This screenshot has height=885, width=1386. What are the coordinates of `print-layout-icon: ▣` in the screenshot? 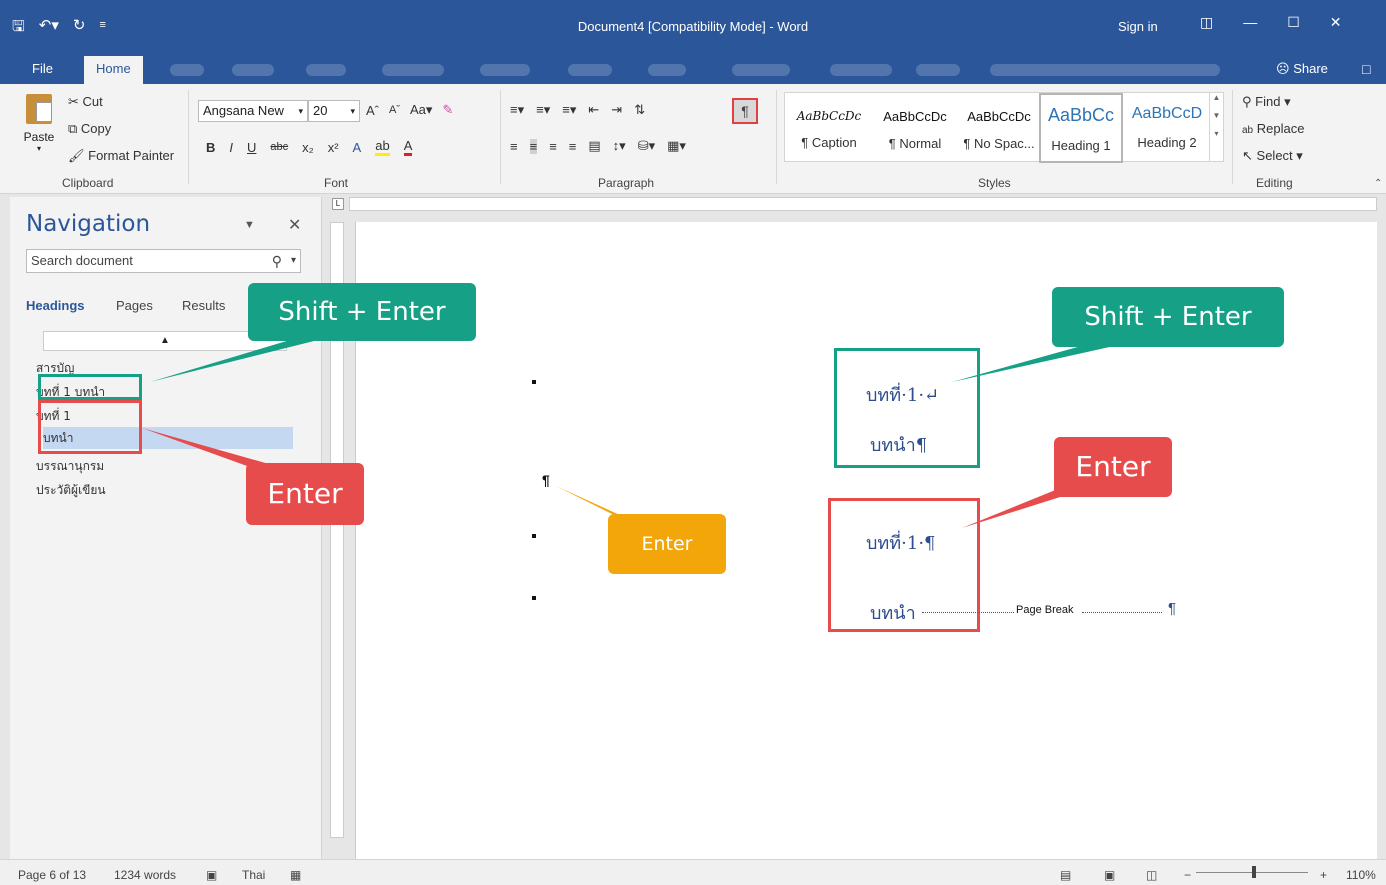 It's located at (1109, 875).